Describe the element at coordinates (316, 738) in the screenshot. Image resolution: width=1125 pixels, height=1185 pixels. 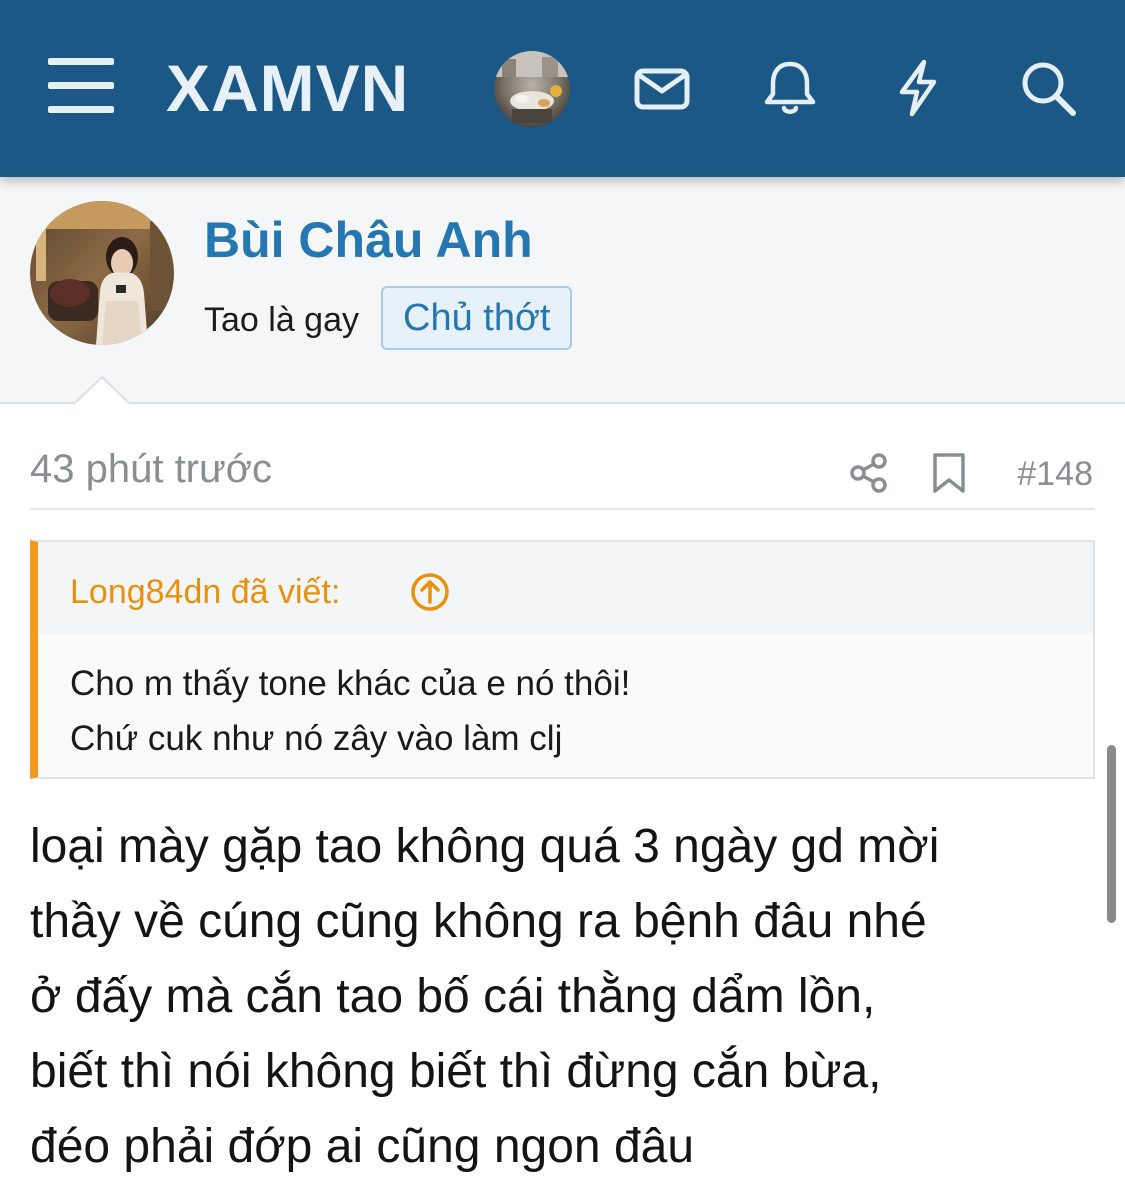
I see `quote-line: Chứ cuk như nó zây vào làm clj` at that location.